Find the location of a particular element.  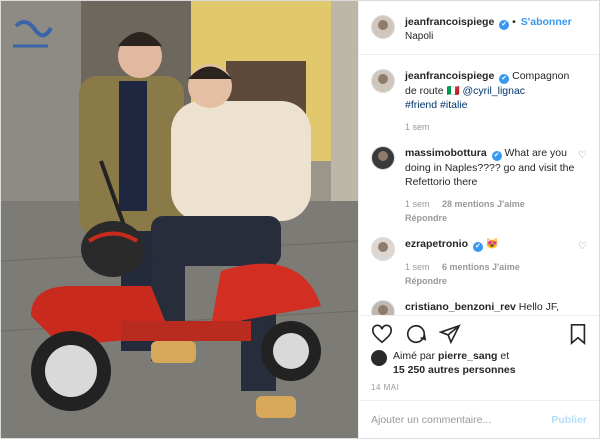

author-username: jeanfrancoispiege is located at coordinates (449, 22).